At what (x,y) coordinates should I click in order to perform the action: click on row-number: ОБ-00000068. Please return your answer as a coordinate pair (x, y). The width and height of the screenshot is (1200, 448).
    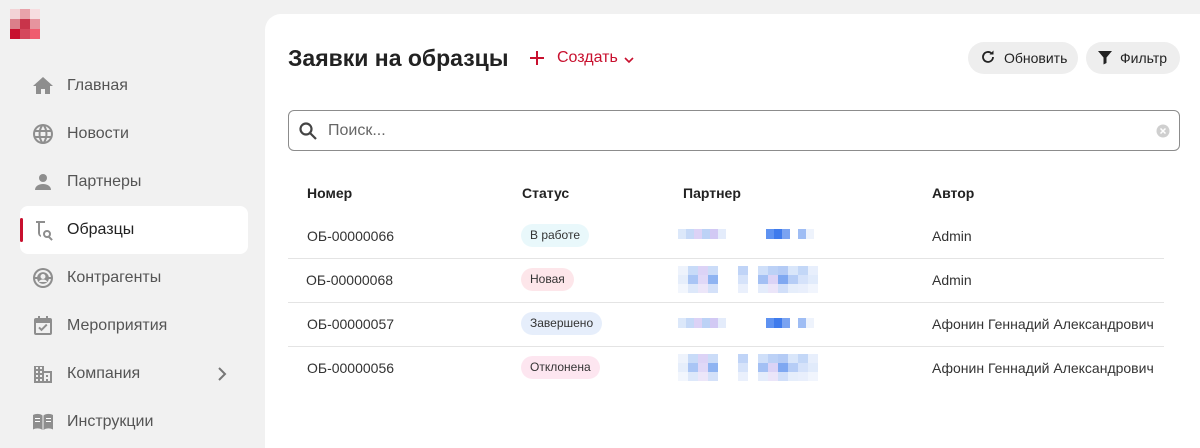
    Looking at the image, I should click on (350, 280).